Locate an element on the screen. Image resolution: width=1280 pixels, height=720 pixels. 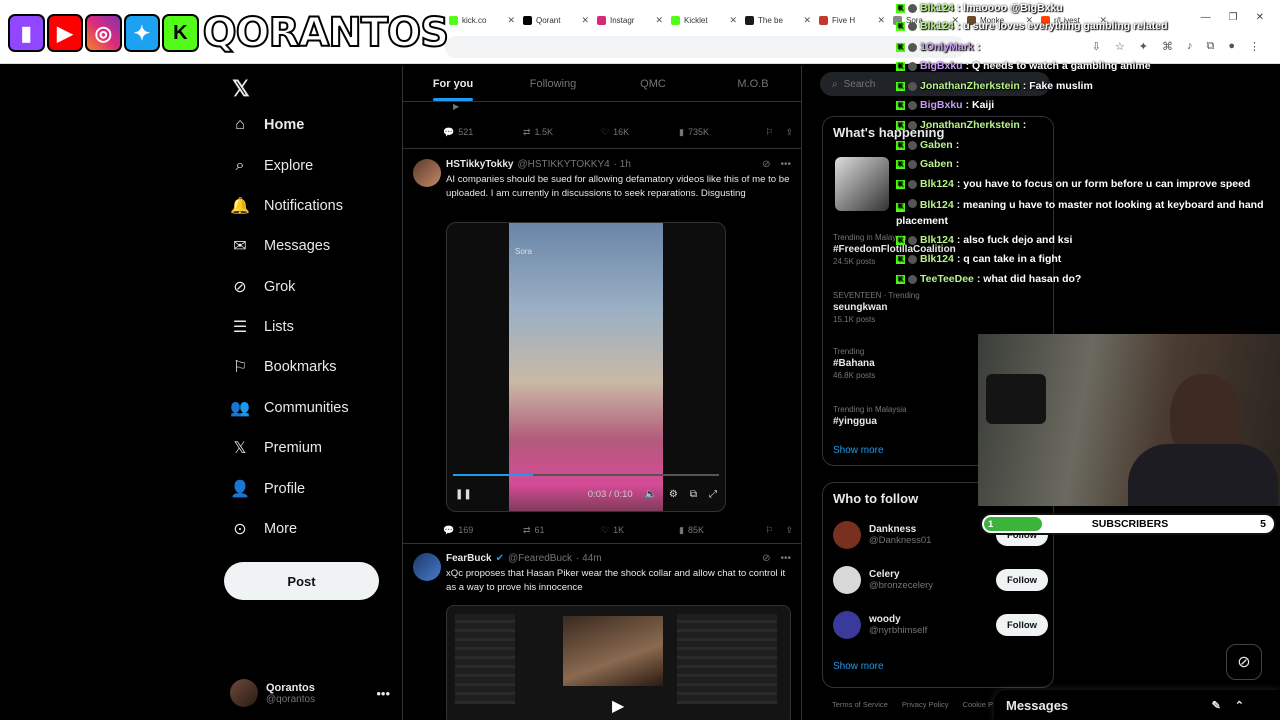
grok-fab-icon: ⊘ is located at coordinates (1244, 662).